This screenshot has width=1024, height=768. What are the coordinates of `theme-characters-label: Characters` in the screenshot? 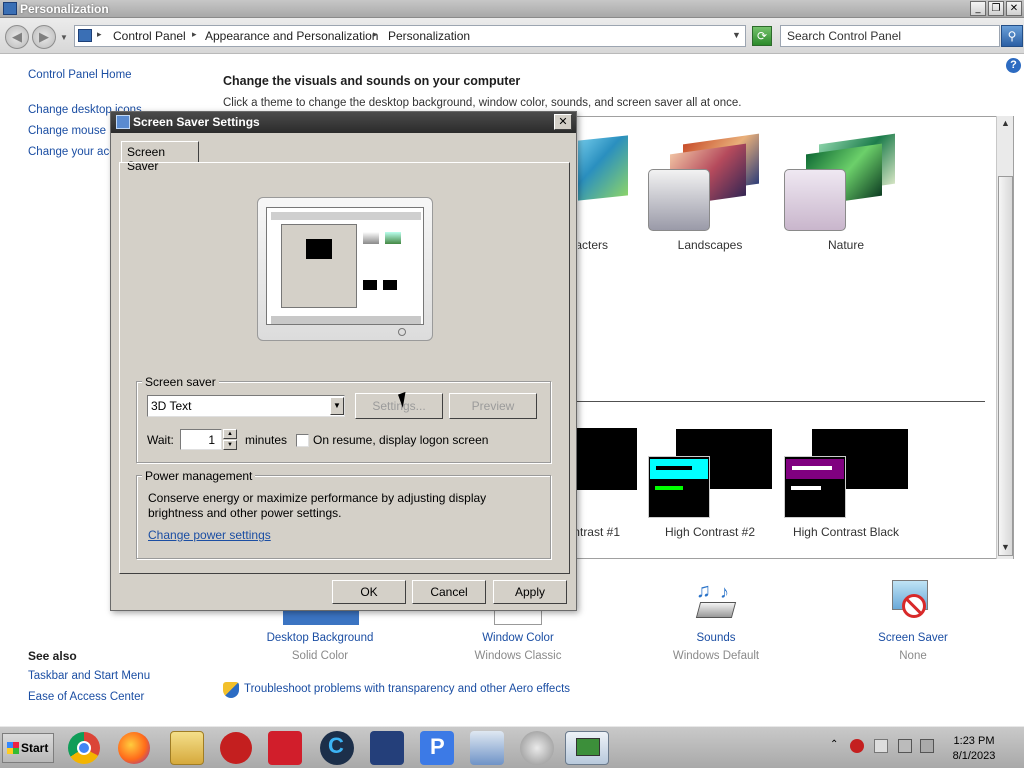 It's located at (593, 245).